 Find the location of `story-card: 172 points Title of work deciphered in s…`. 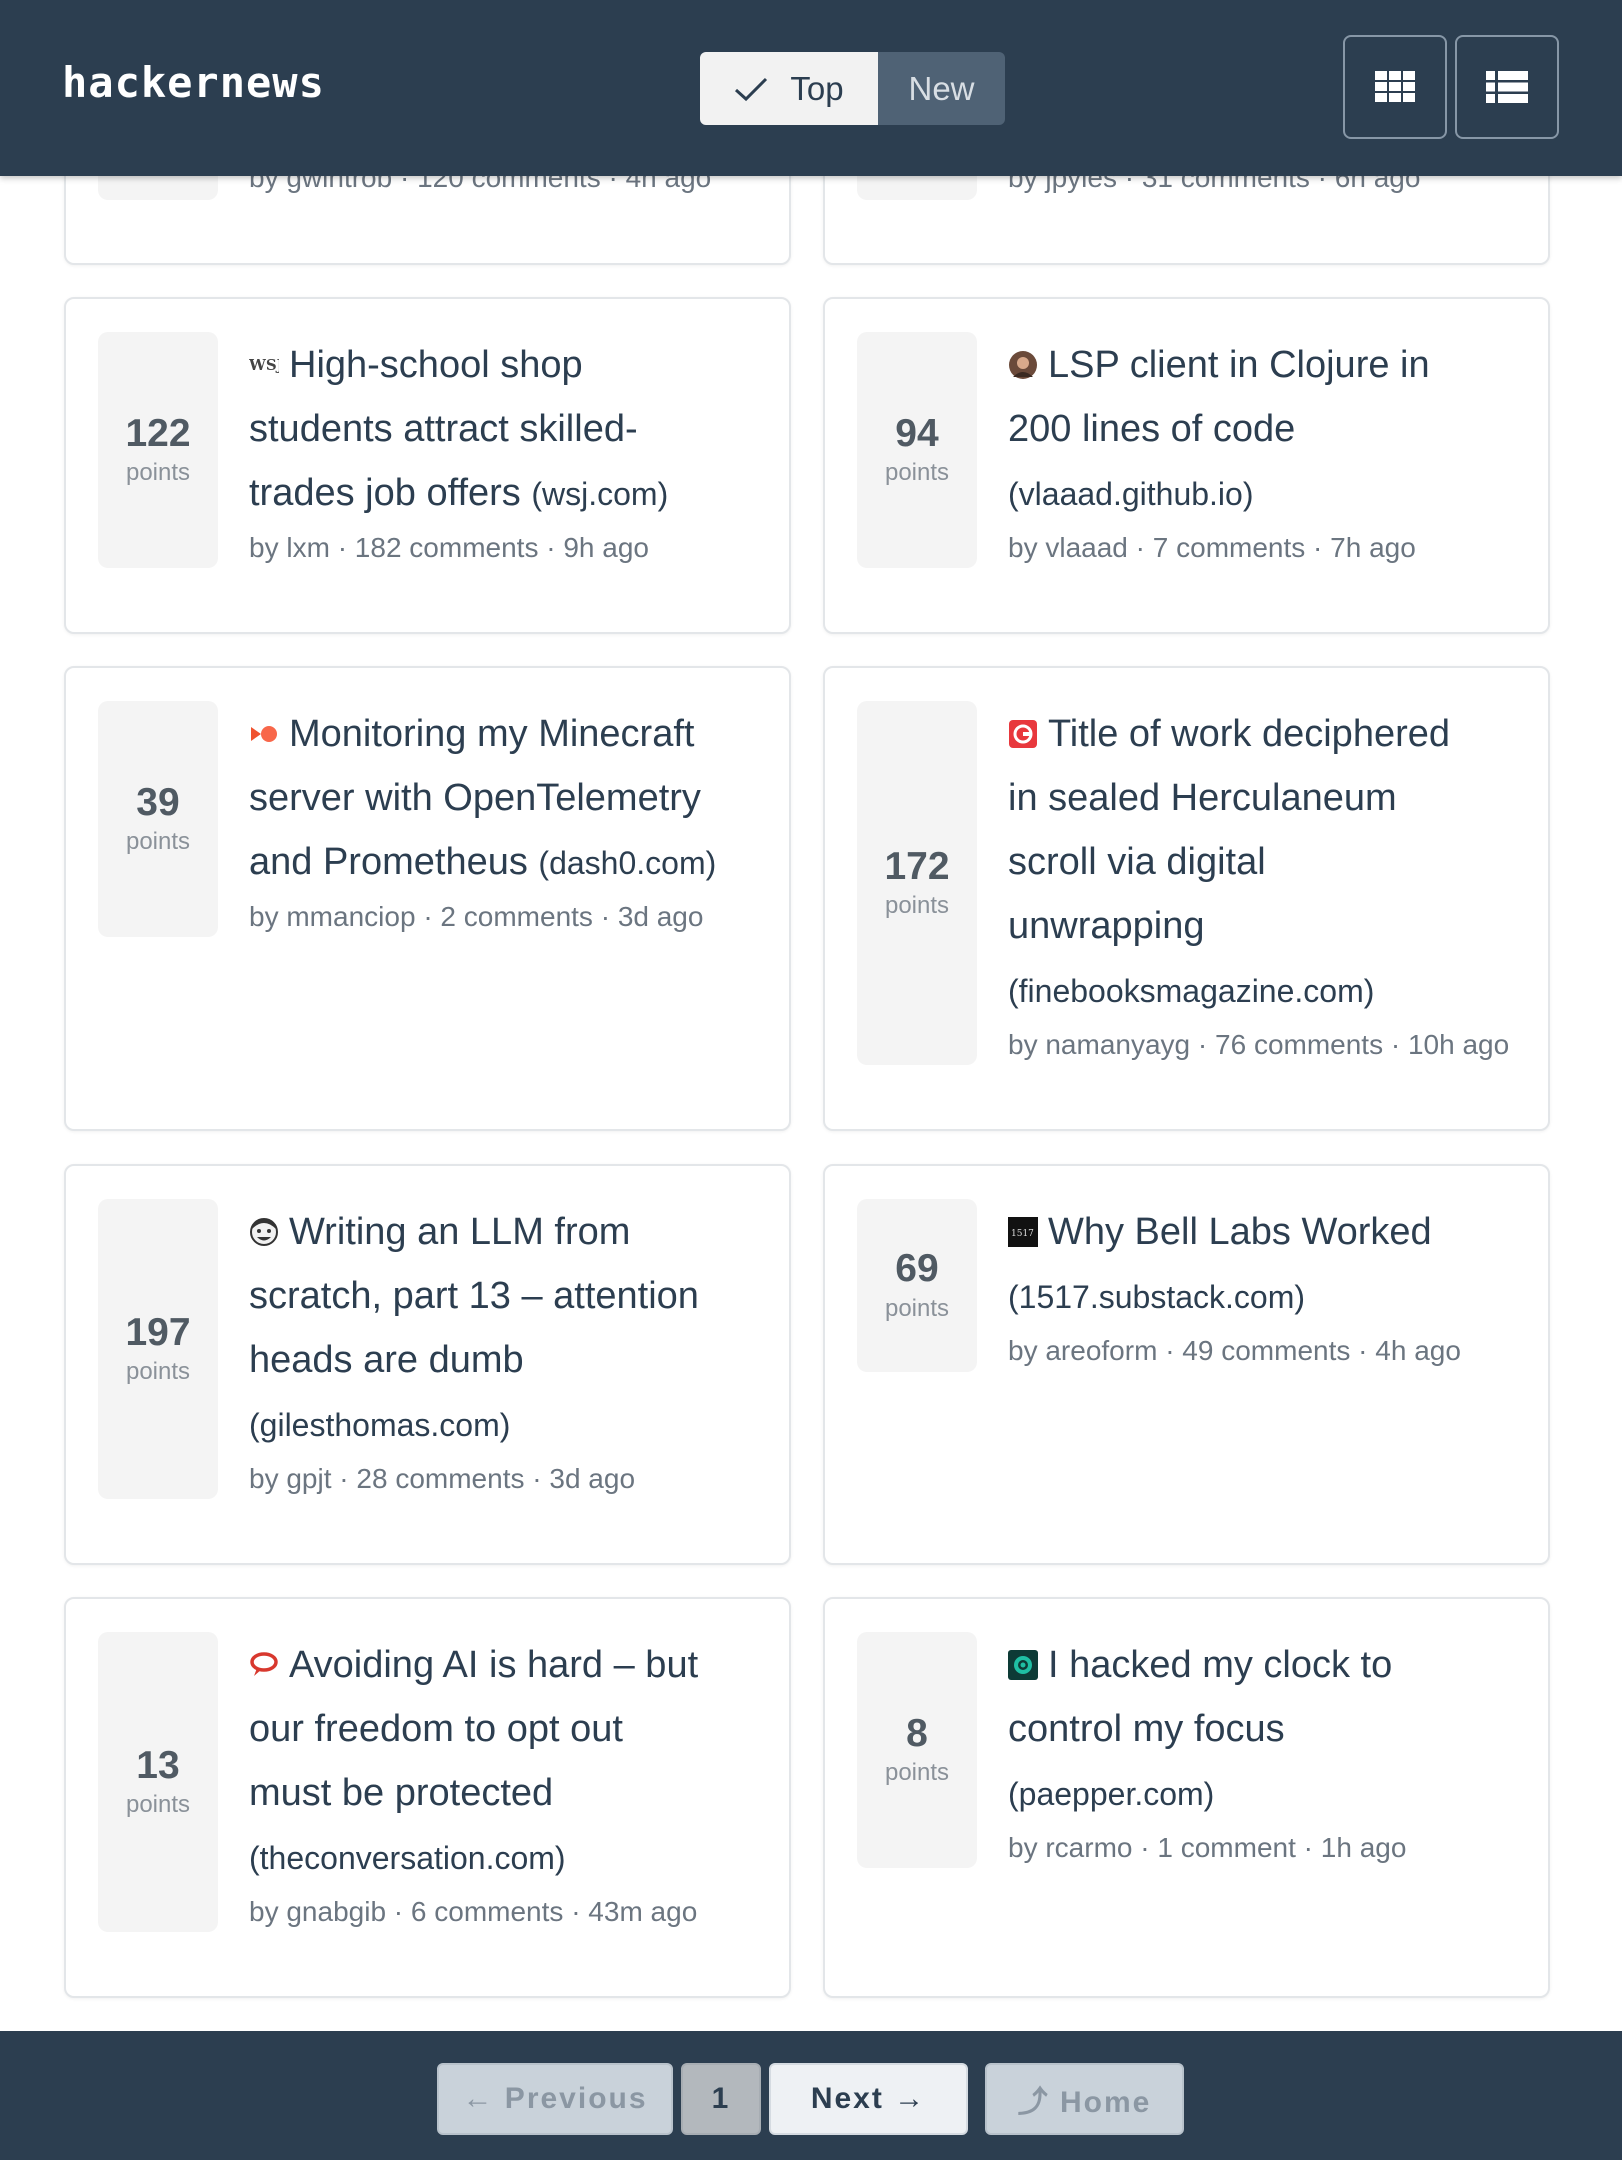

story-card: 172 points Title of work deciphered in s… is located at coordinates (1186, 898).